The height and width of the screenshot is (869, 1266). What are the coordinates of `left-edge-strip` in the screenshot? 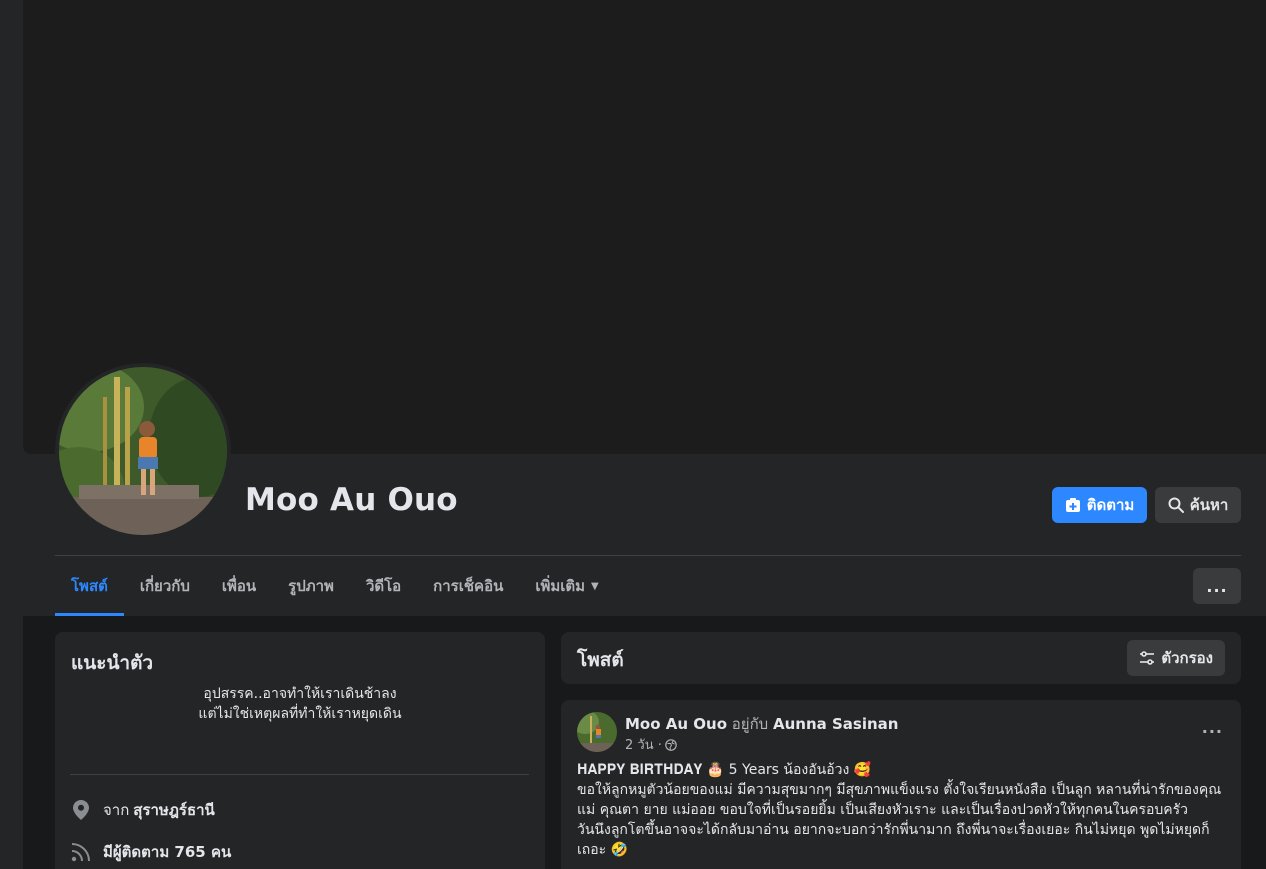 It's located at (11, 434).